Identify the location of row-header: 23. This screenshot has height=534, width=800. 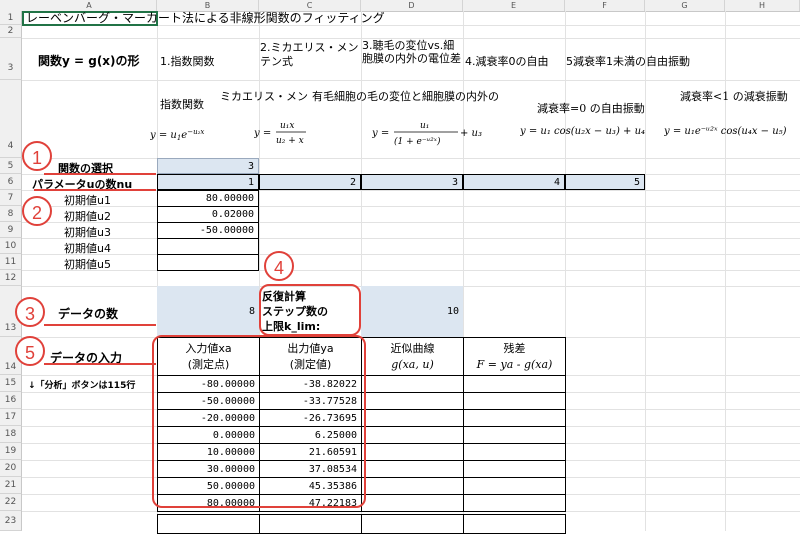
(11, 521).